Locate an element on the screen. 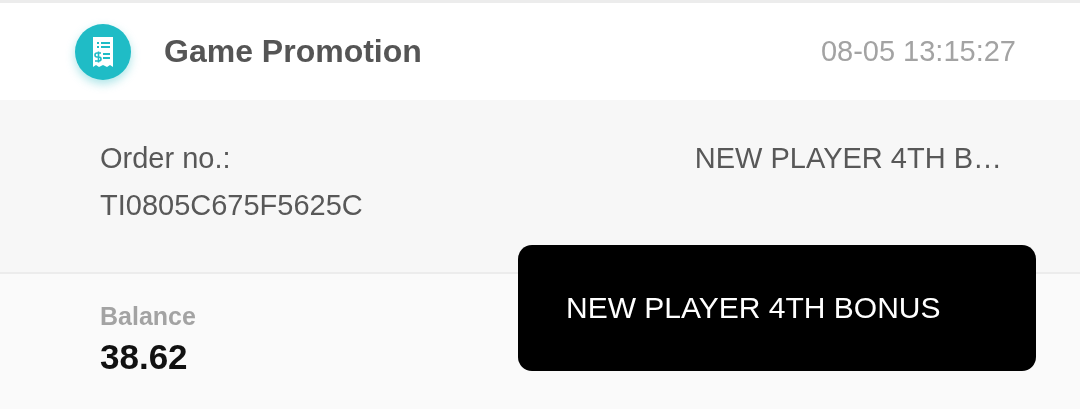 The height and width of the screenshot is (409, 1080). timestamp: 08-05 13:15:27 is located at coordinates (918, 51).